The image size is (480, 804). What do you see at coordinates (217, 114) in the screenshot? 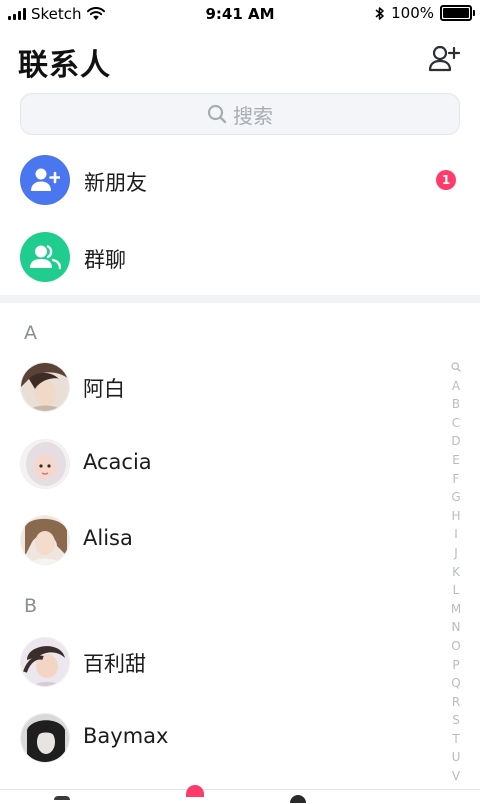
I see `search-icon` at bounding box center [217, 114].